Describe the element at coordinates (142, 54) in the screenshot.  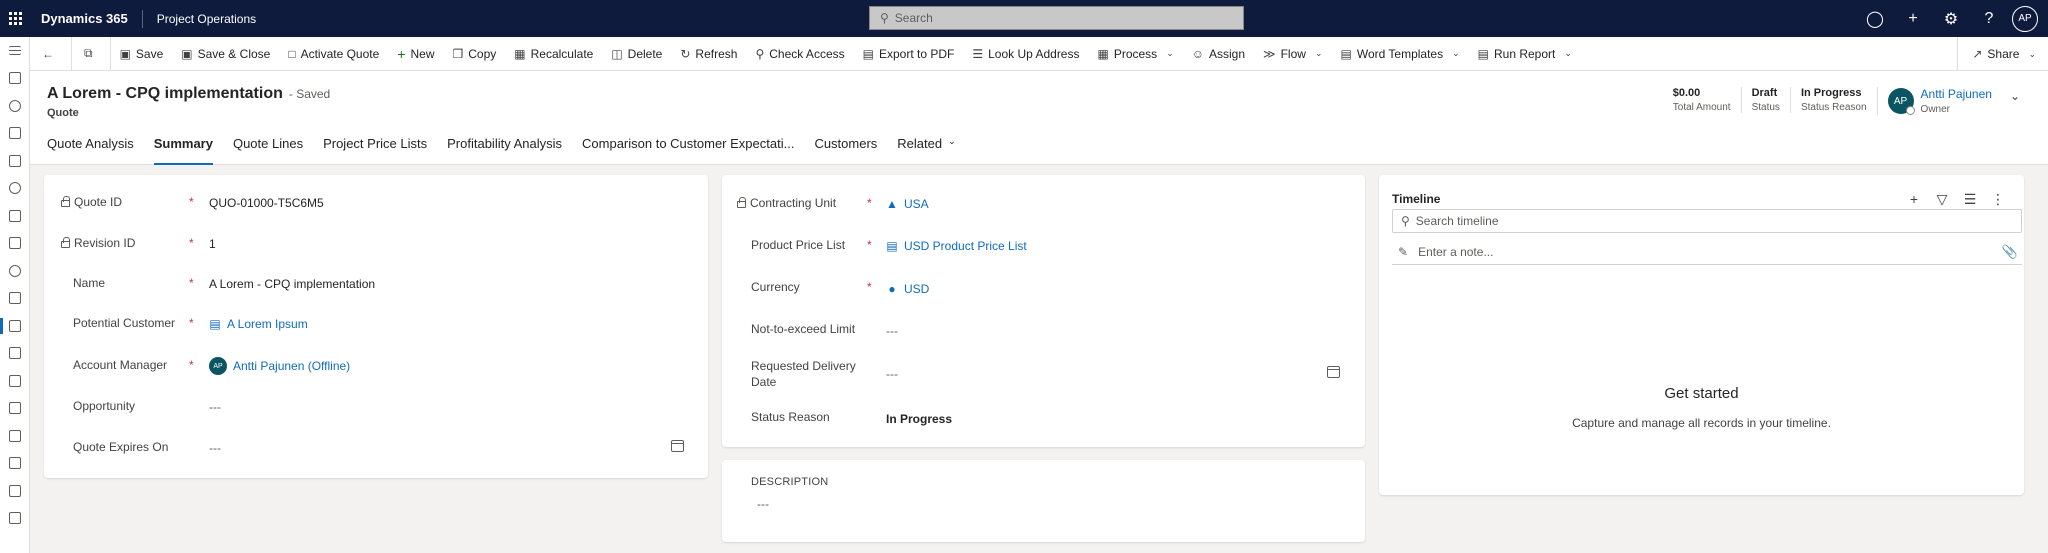
I see `save-button: ▣ Save` at that location.